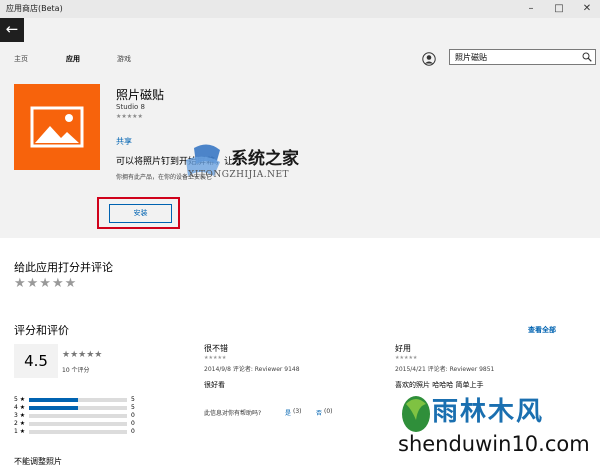  I want to click on search-value: 照片磁贴, so click(471, 57).